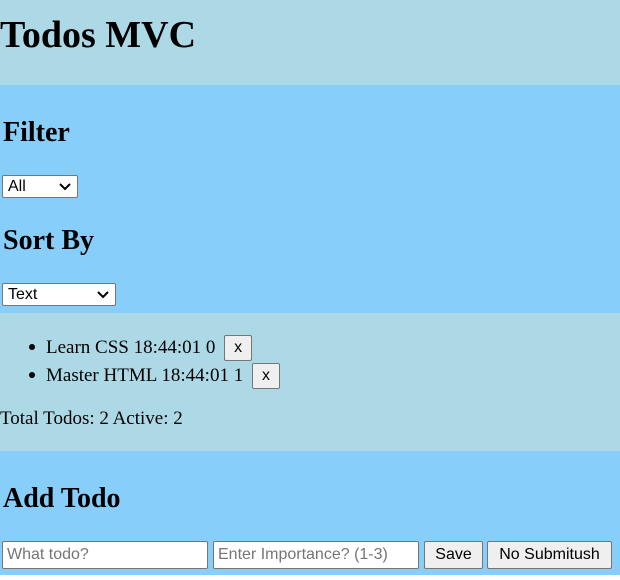  What do you see at coordinates (48, 240) in the screenshot?
I see `sort-heading: Sort By` at bounding box center [48, 240].